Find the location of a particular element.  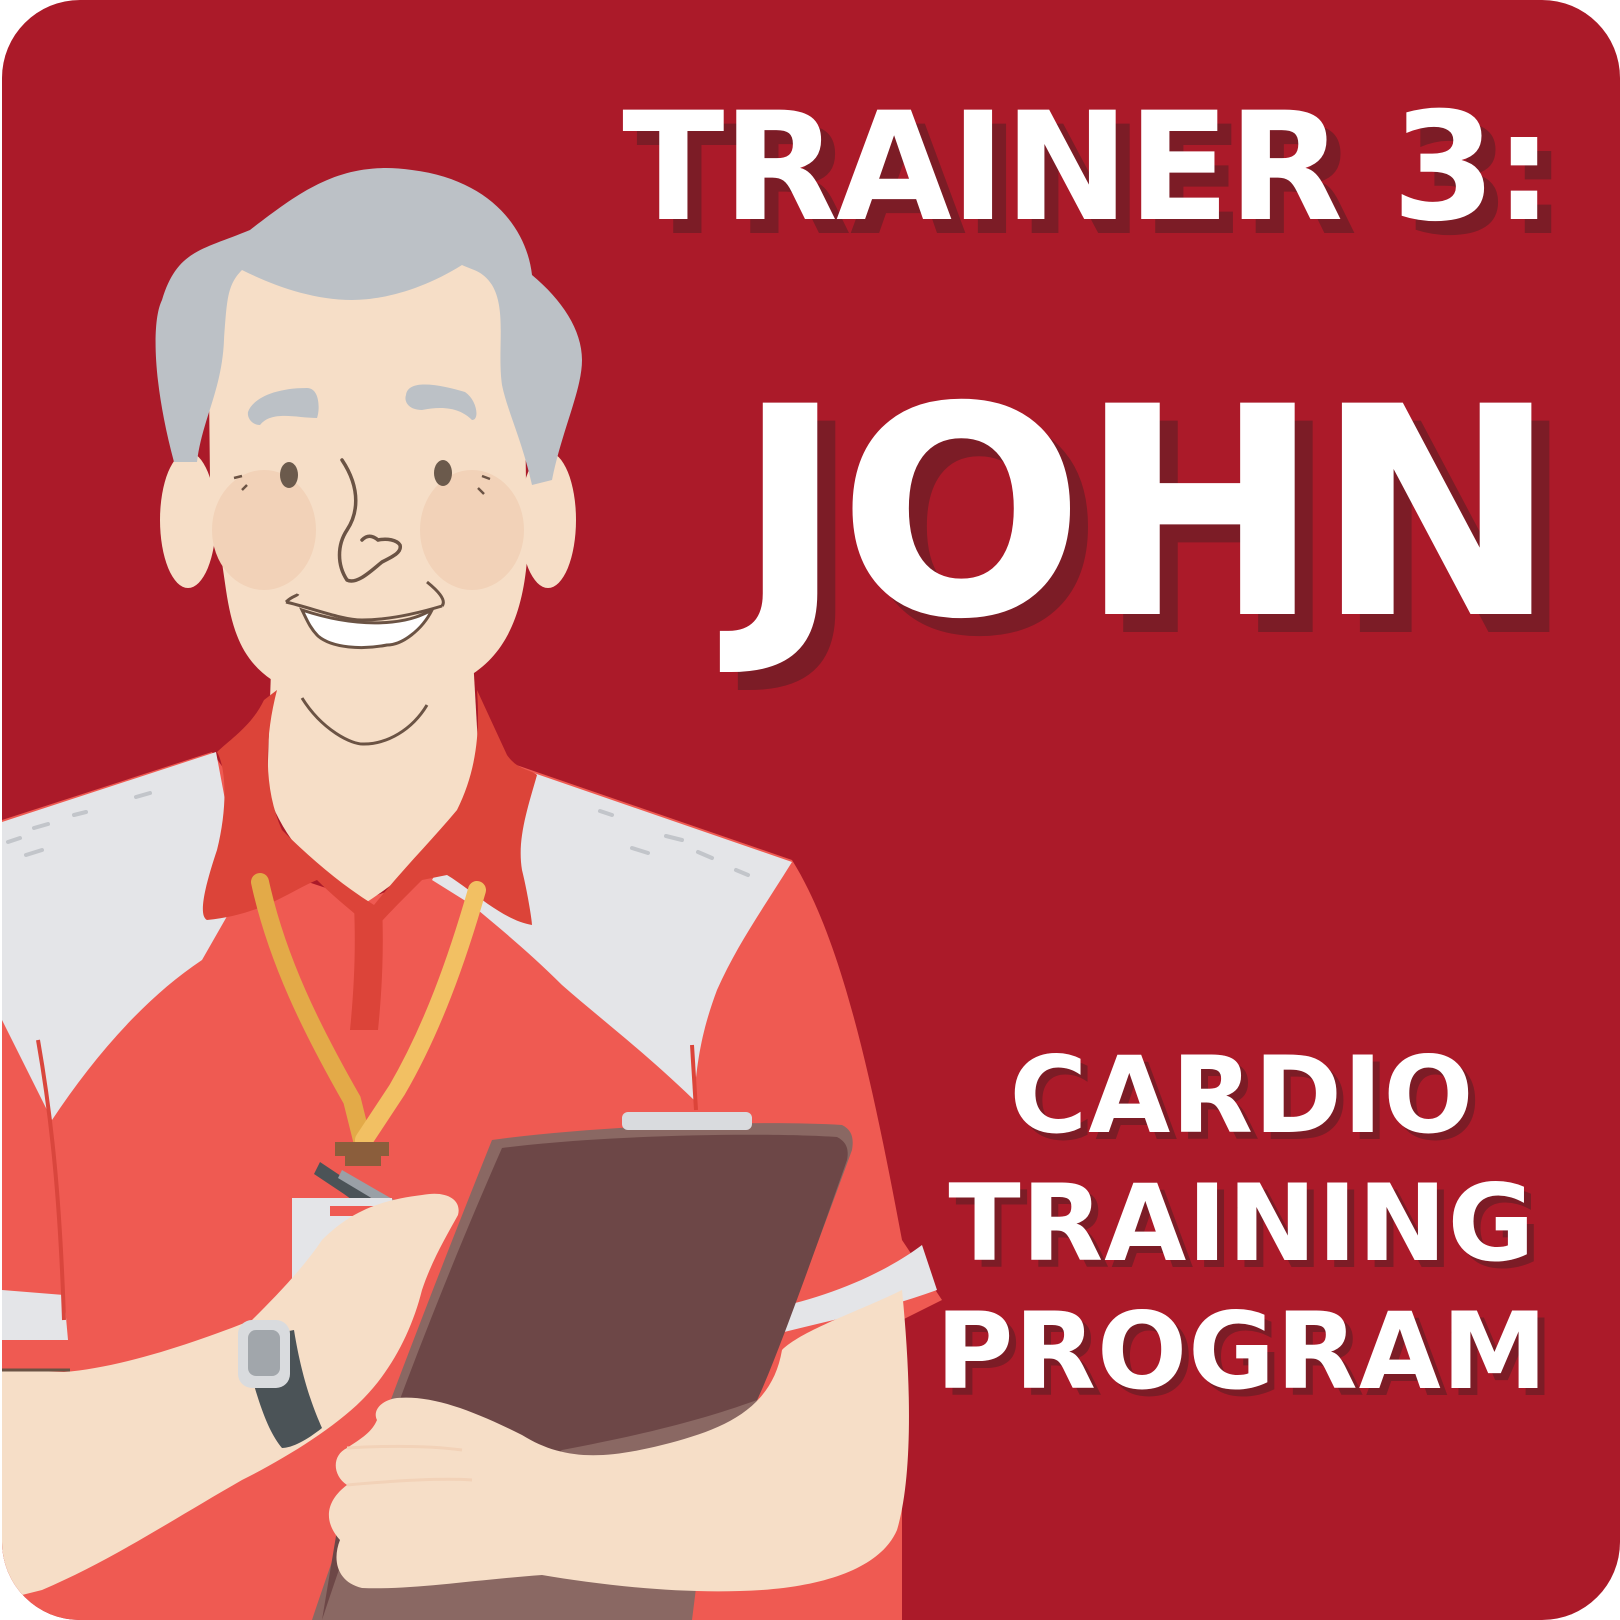

left-cheek is located at coordinates (264, 530).